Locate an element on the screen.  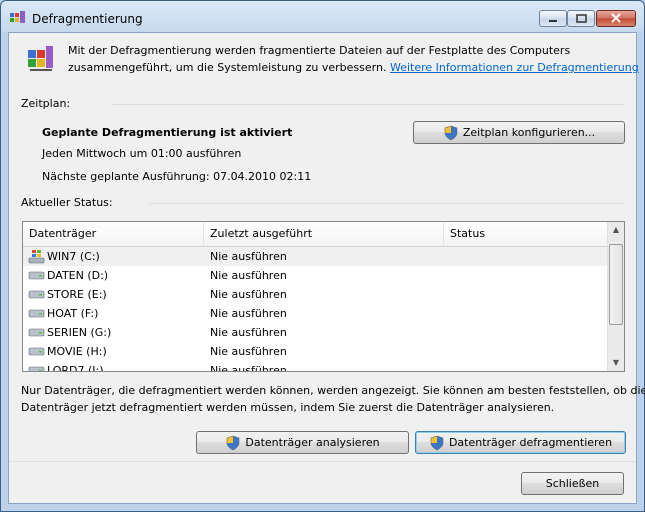
drive-name: STORE (E:) is located at coordinates (77, 294).